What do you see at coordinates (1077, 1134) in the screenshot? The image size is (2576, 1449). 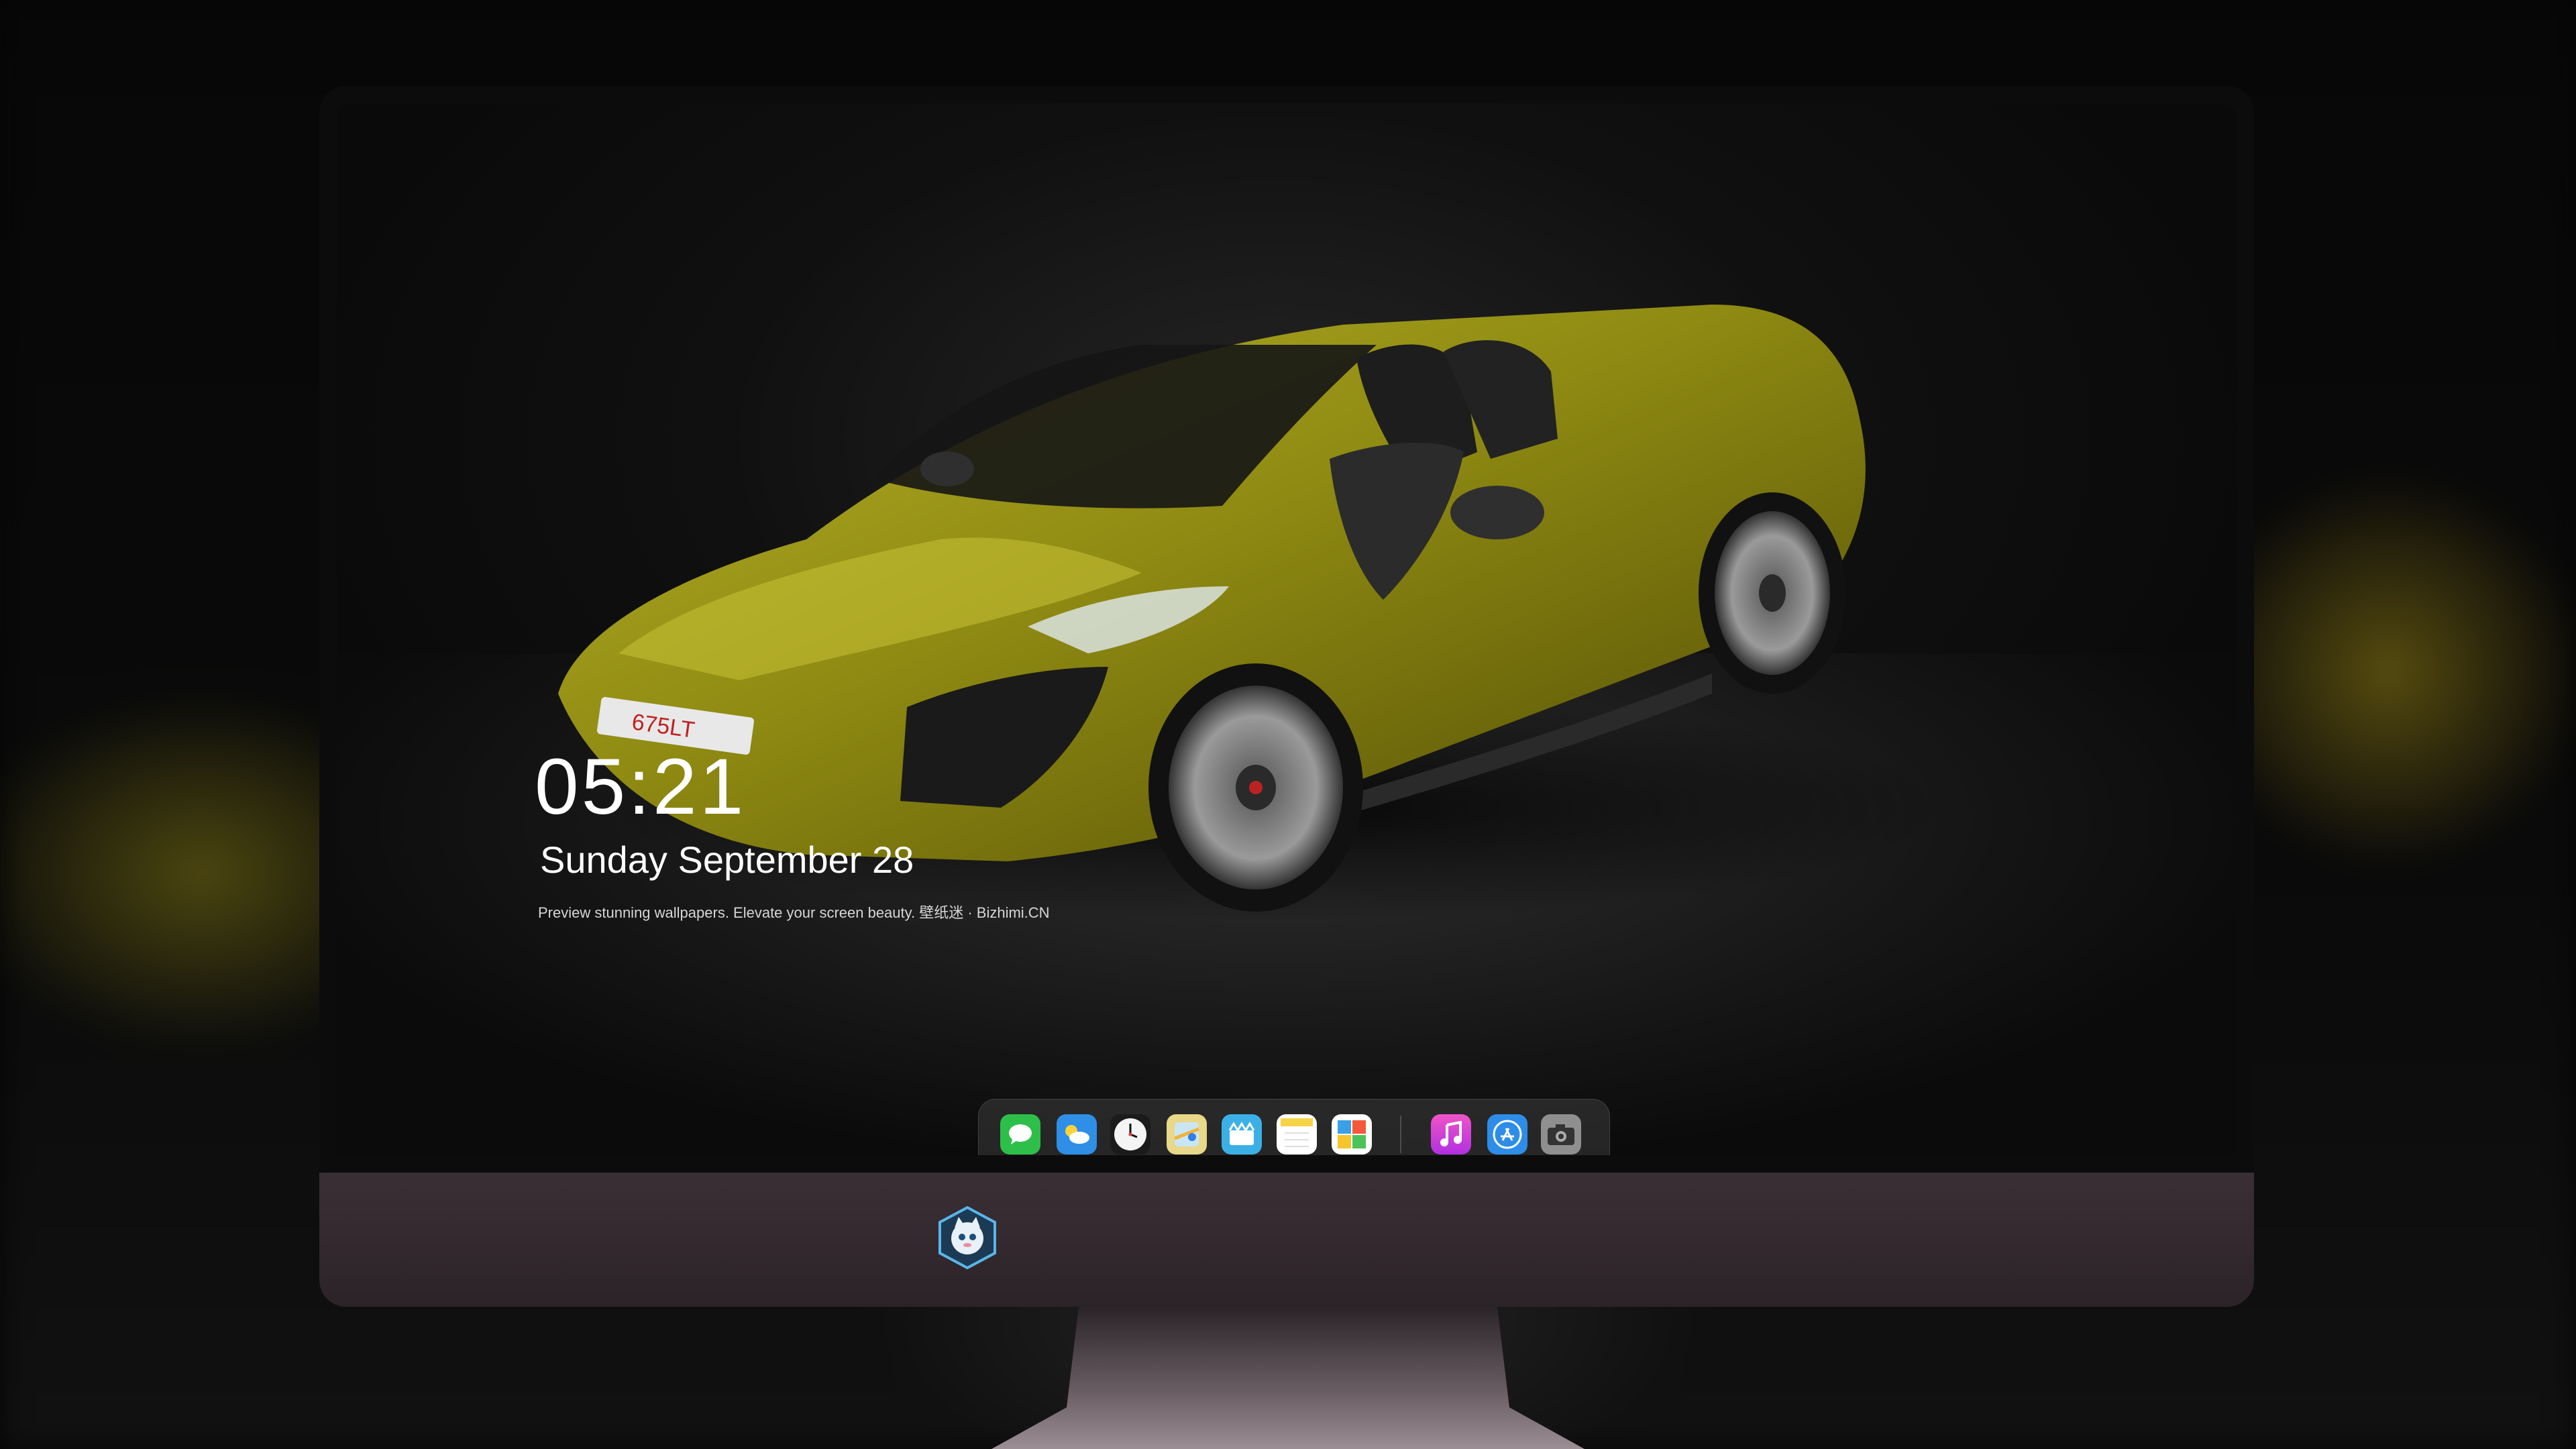 I see `weather-icon` at bounding box center [1077, 1134].